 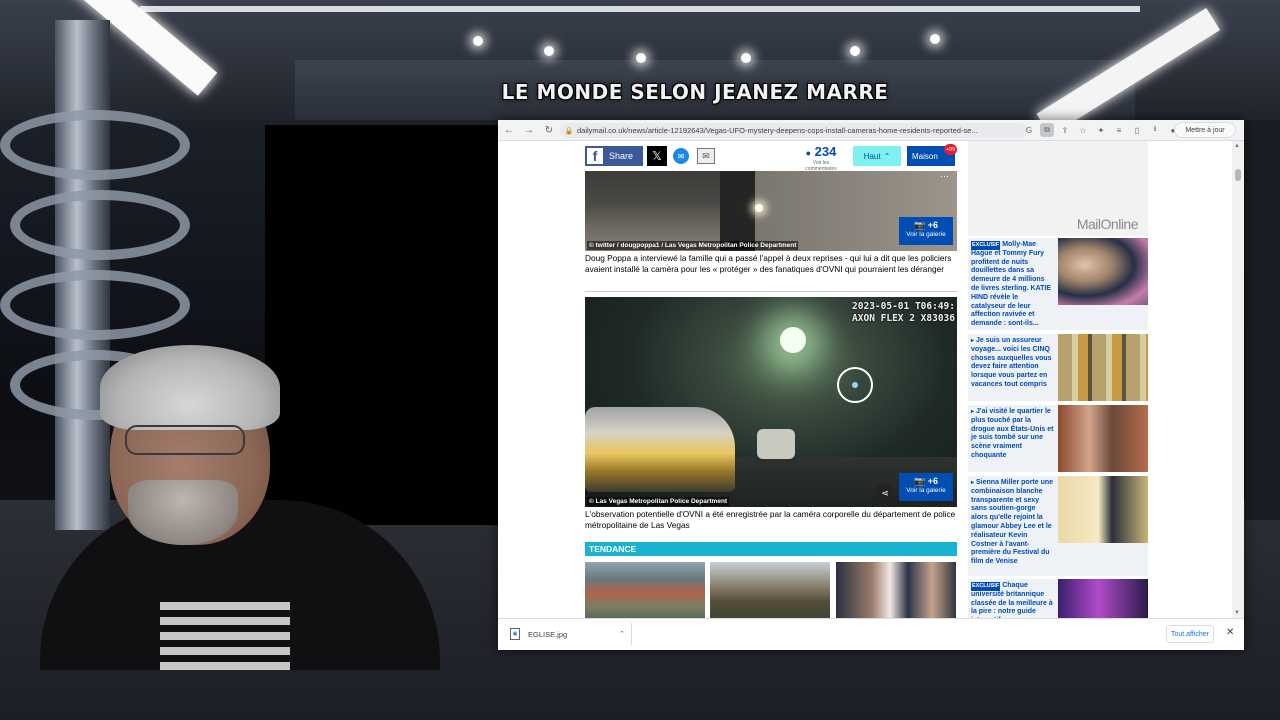 I want to click on channel-title: LE MONDE SELON JEANEZ MARRE, so click(x=695, y=92).